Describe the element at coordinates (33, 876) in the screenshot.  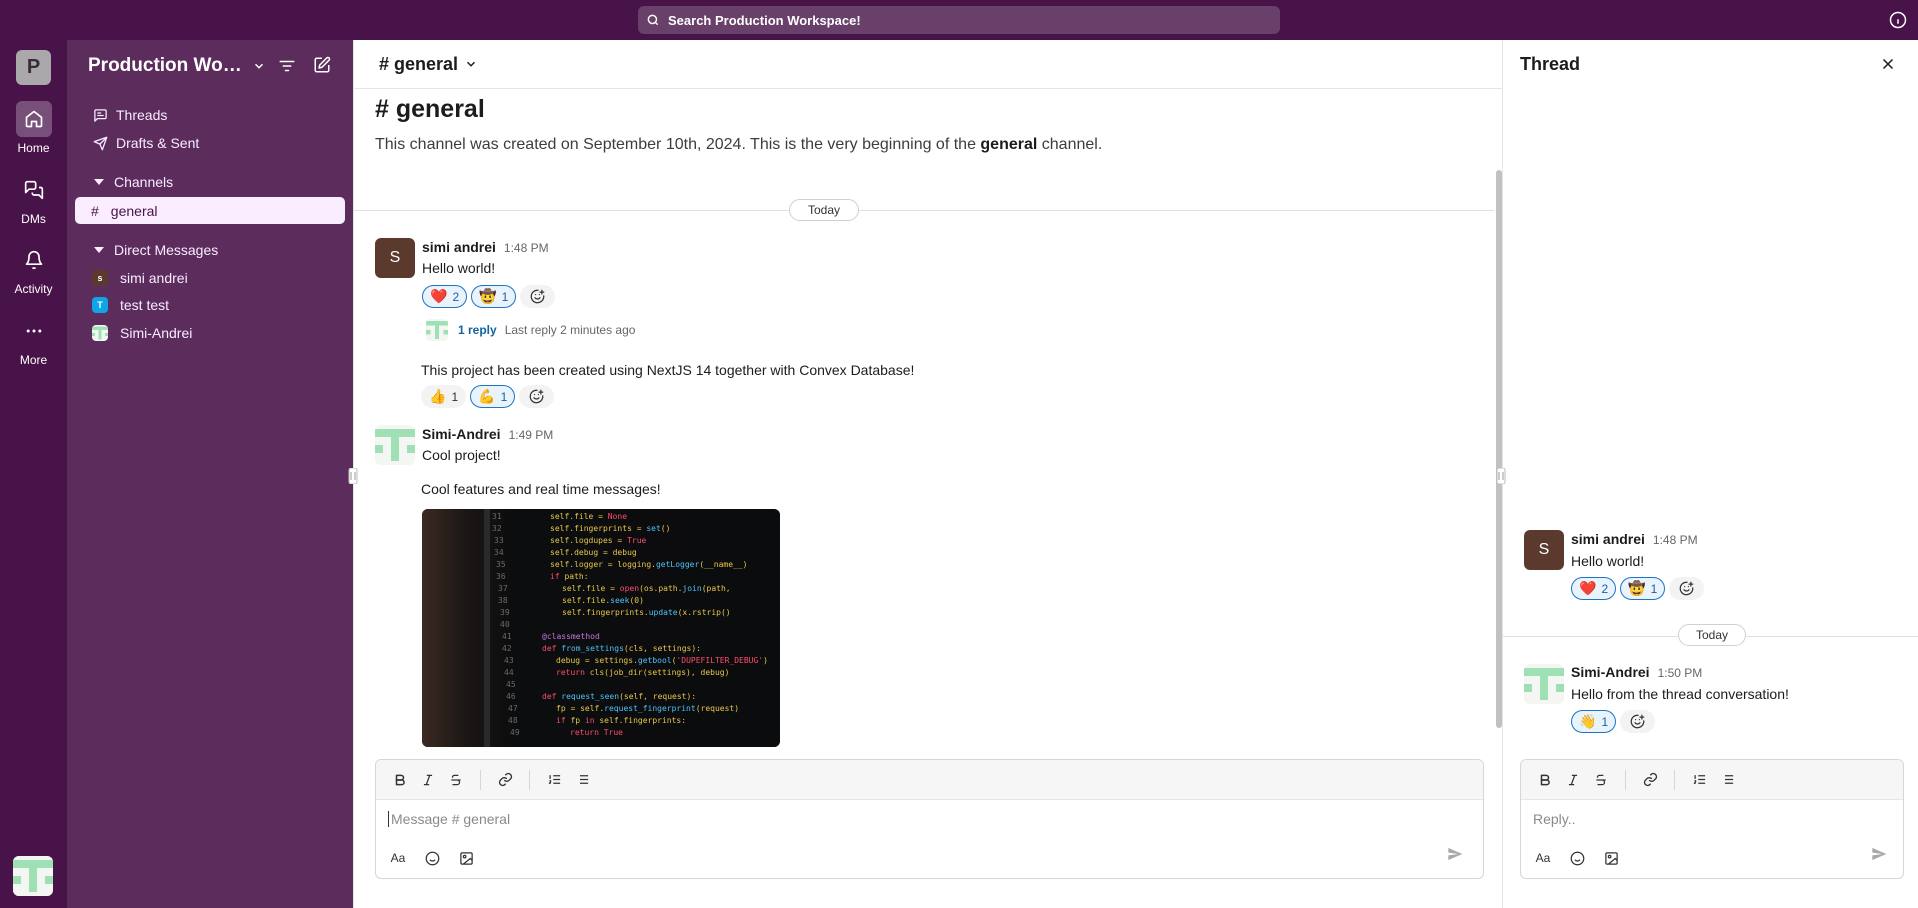
I see `user-avatar` at that location.